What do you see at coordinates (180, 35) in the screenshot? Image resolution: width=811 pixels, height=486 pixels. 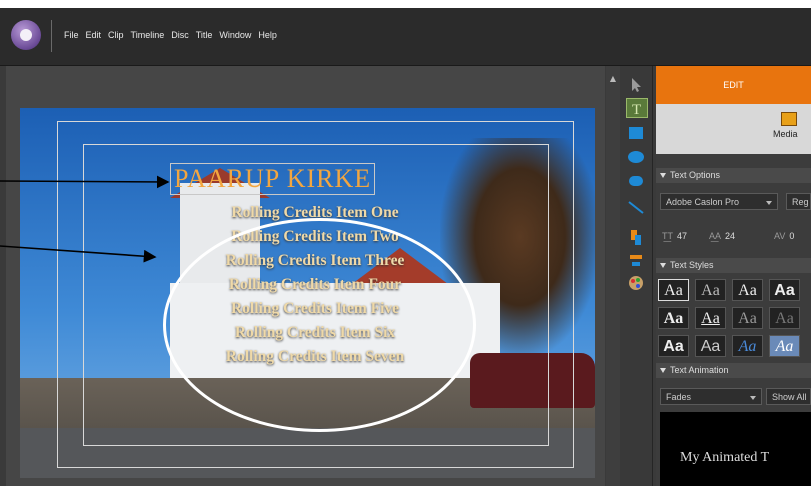 I see `menu-disc: Disc` at bounding box center [180, 35].